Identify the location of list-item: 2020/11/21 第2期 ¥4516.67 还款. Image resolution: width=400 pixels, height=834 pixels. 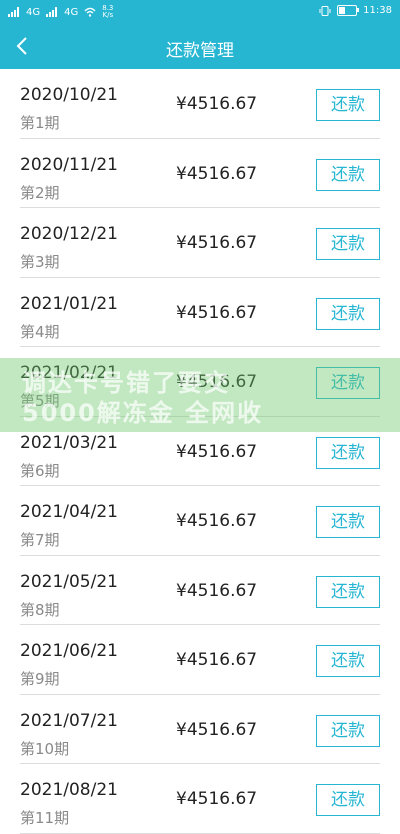
(200, 173).